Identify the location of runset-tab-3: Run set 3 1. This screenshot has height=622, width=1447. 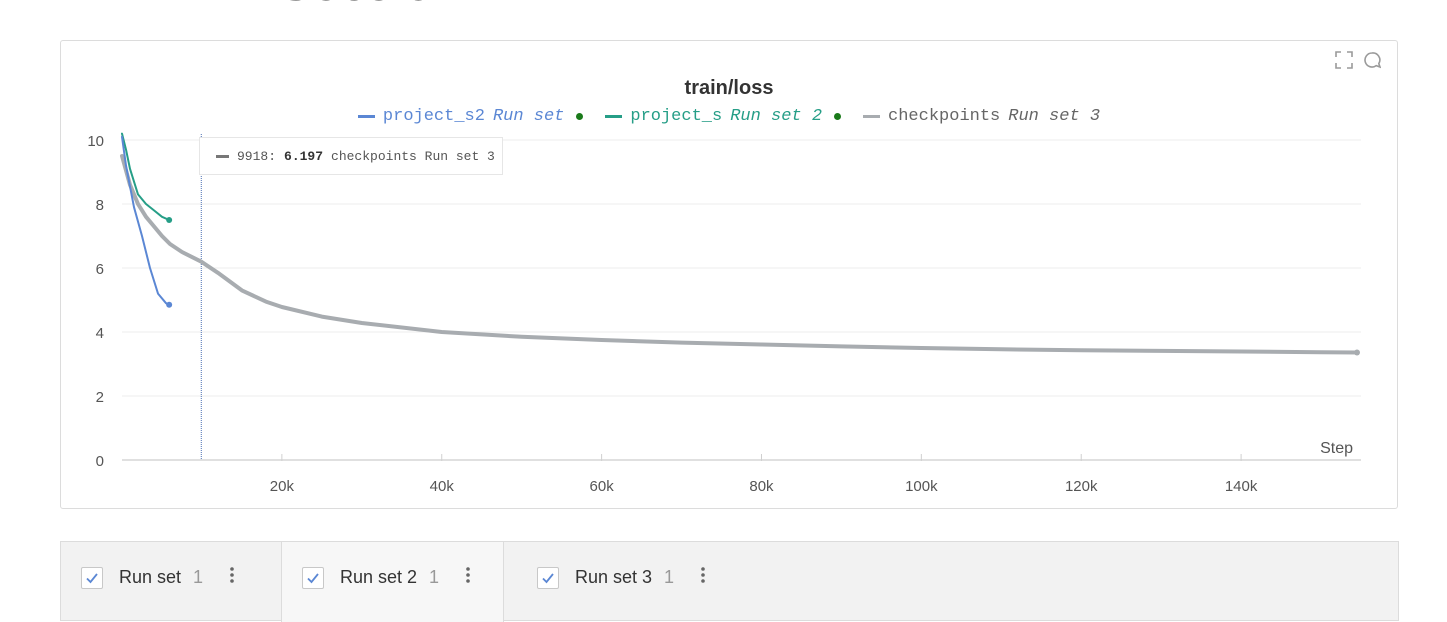
(652, 582).